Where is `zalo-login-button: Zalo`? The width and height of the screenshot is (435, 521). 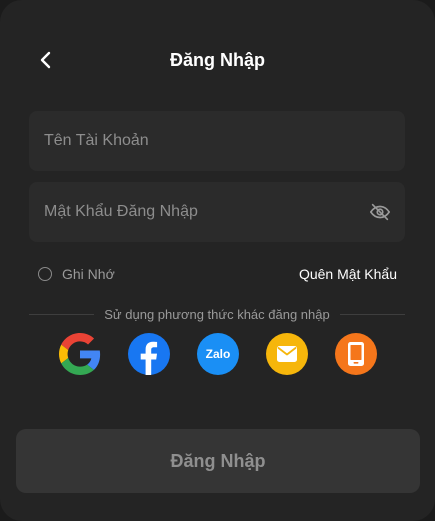 zalo-login-button: Zalo is located at coordinates (218, 354).